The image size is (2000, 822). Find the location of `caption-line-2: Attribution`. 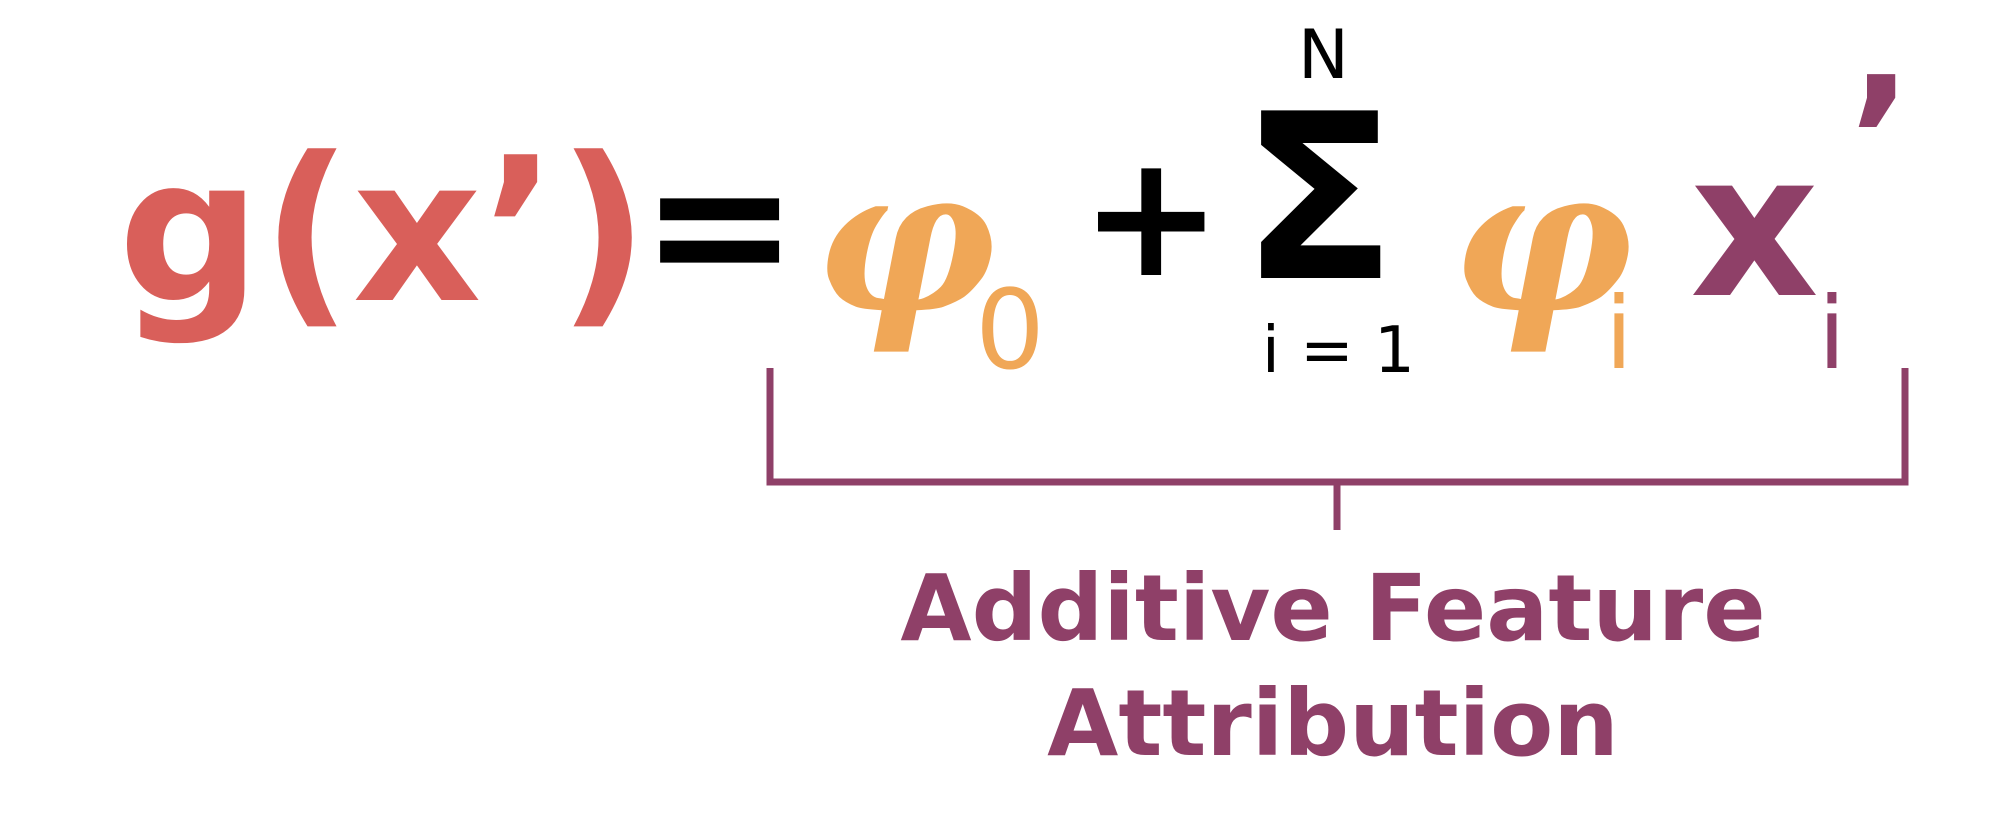

caption-line-2: Attribution is located at coordinates (1333, 723).